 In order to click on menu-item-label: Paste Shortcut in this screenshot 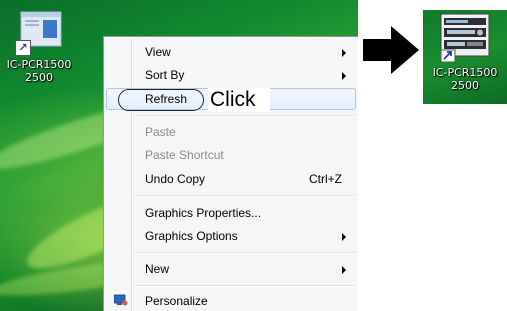, I will do `click(184, 155)`.